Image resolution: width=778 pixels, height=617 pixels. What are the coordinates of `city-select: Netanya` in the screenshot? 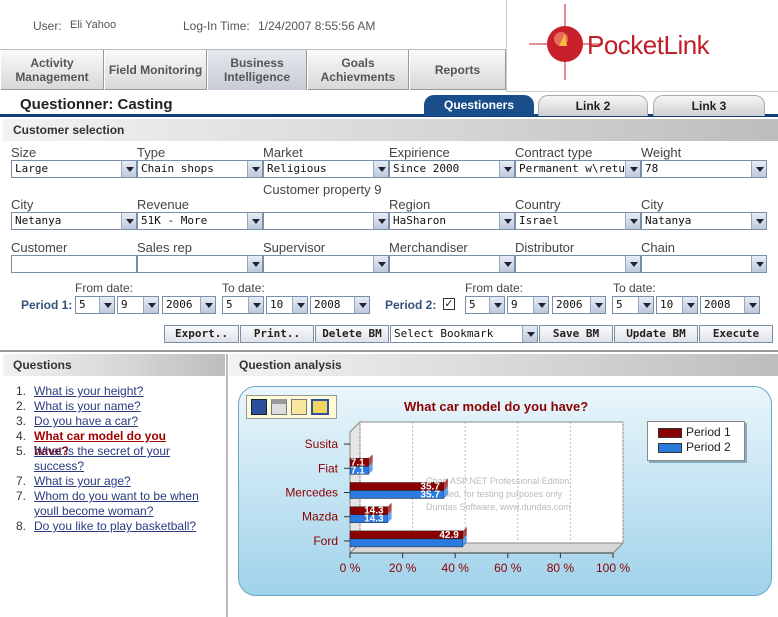 It's located at (74, 221).